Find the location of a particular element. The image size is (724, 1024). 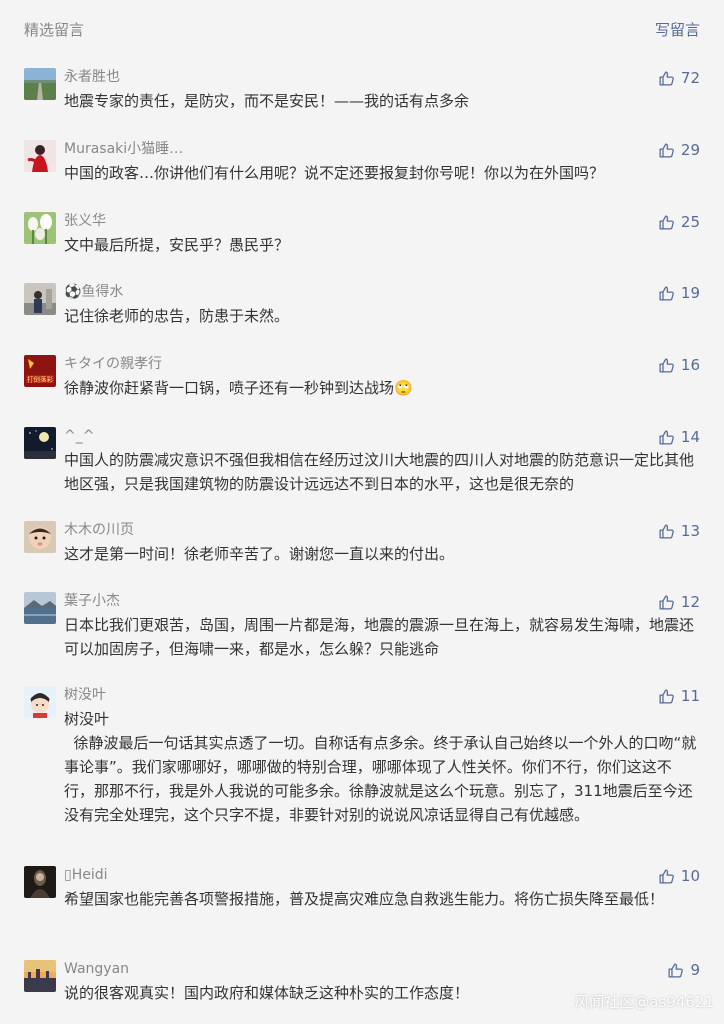

comment-text: 记住徐老师的忠告，防患于未然。 is located at coordinates (177, 316).